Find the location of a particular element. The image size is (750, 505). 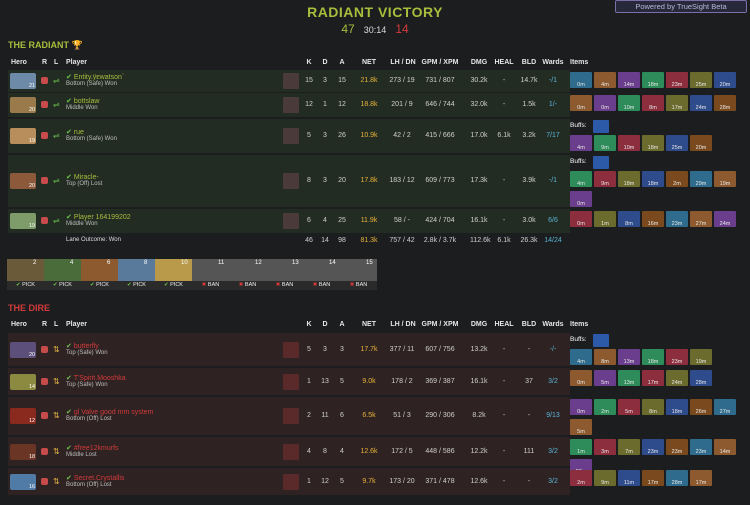

dire-header-r: R is located at coordinates (44, 324).